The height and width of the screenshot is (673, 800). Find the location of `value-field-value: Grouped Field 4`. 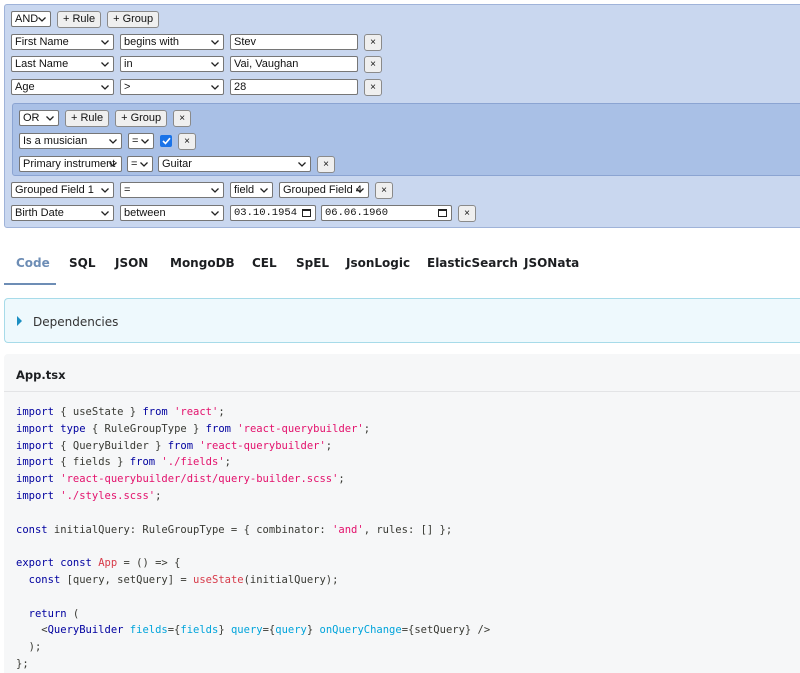

value-field-value: Grouped Field 4 is located at coordinates (322, 190).